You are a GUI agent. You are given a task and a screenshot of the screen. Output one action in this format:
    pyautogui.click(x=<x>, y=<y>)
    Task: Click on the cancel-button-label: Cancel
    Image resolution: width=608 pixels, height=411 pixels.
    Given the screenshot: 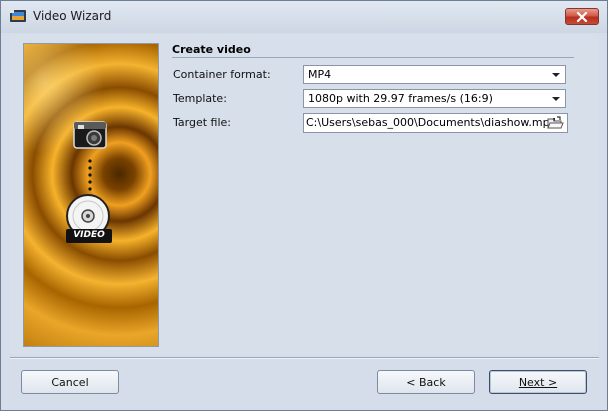 What is the action you would take?
    pyautogui.click(x=70, y=382)
    